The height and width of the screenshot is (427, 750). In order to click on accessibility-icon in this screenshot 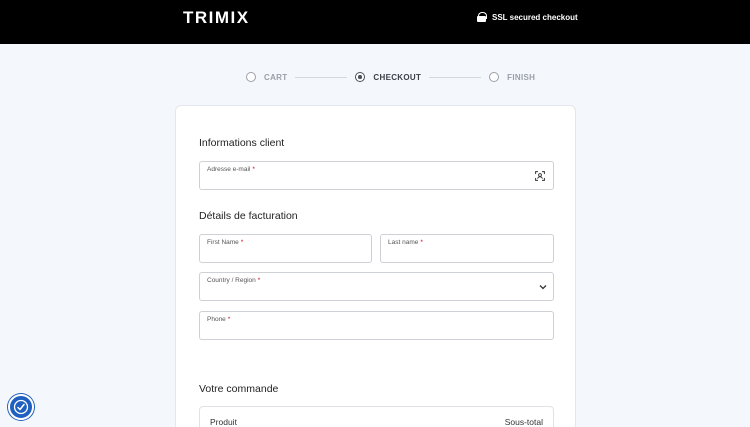, I will do `click(21, 407)`.